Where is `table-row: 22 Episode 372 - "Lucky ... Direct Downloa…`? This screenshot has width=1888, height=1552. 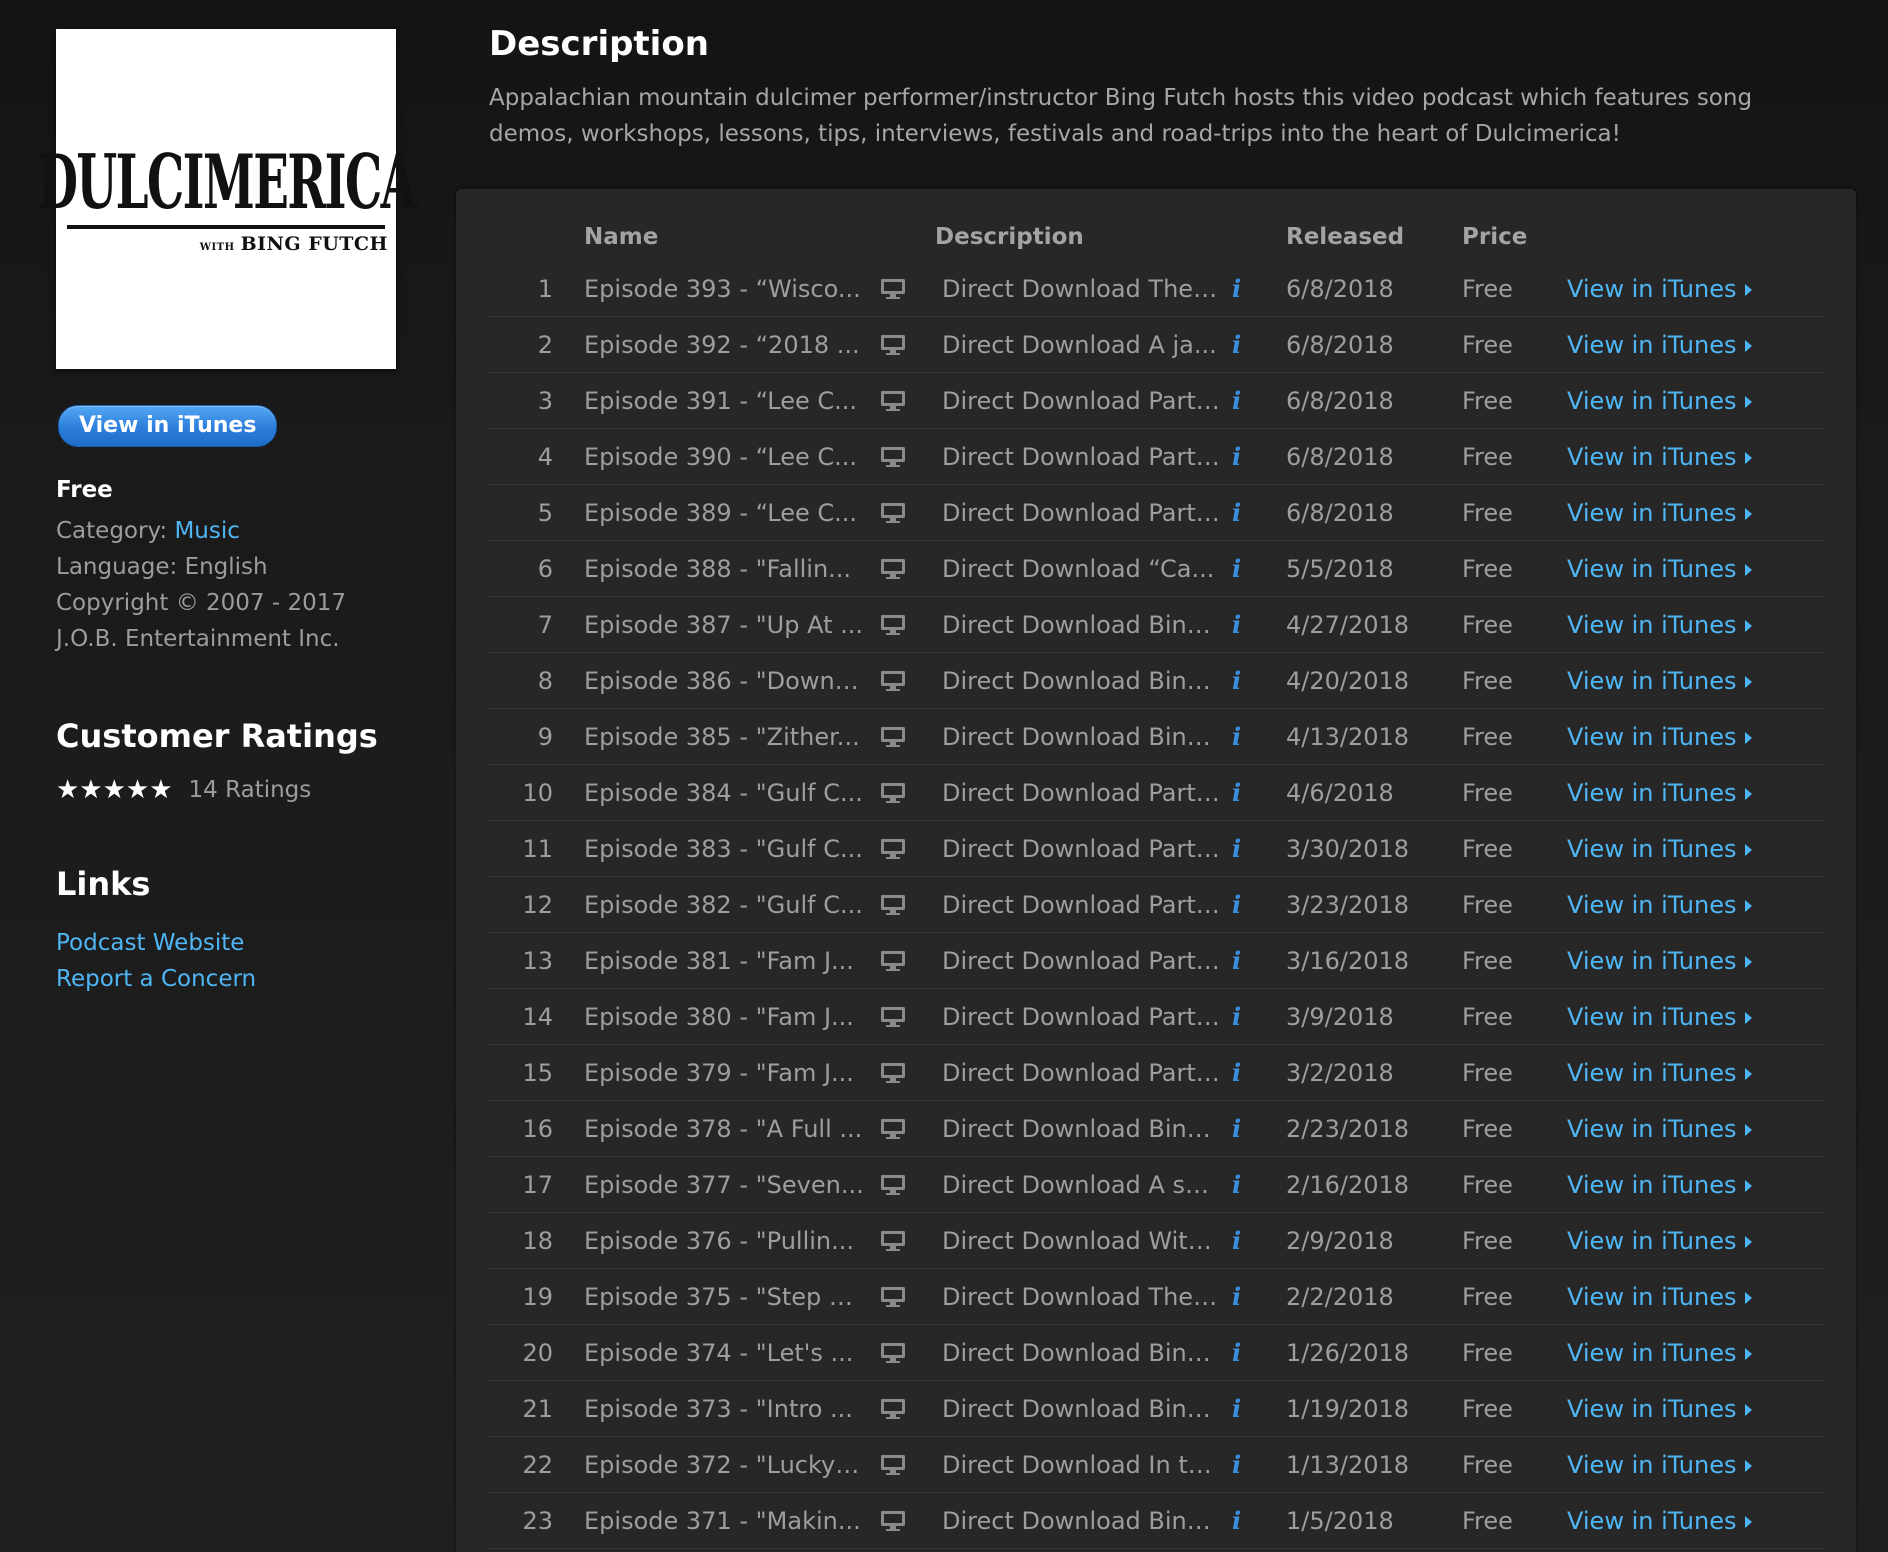 table-row: 22 Episode 372 - "Lucky ... Direct Downloa… is located at coordinates (944, 1465).